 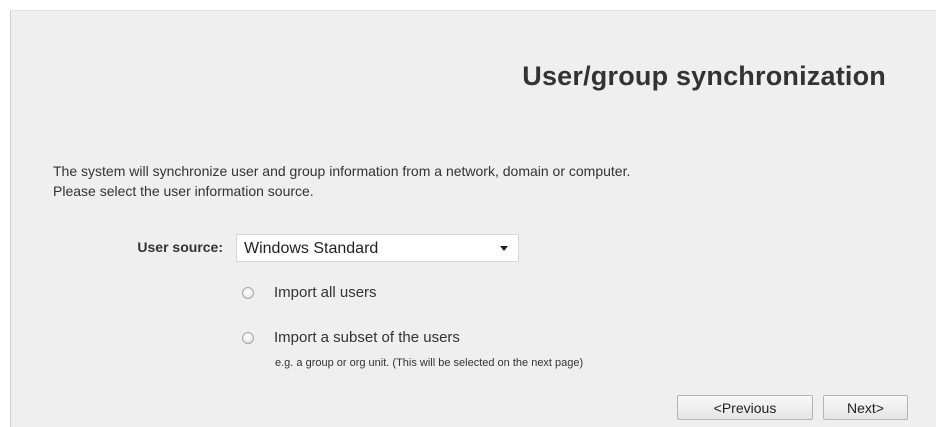 I want to click on page-title: User/group synchronization, so click(x=704, y=76).